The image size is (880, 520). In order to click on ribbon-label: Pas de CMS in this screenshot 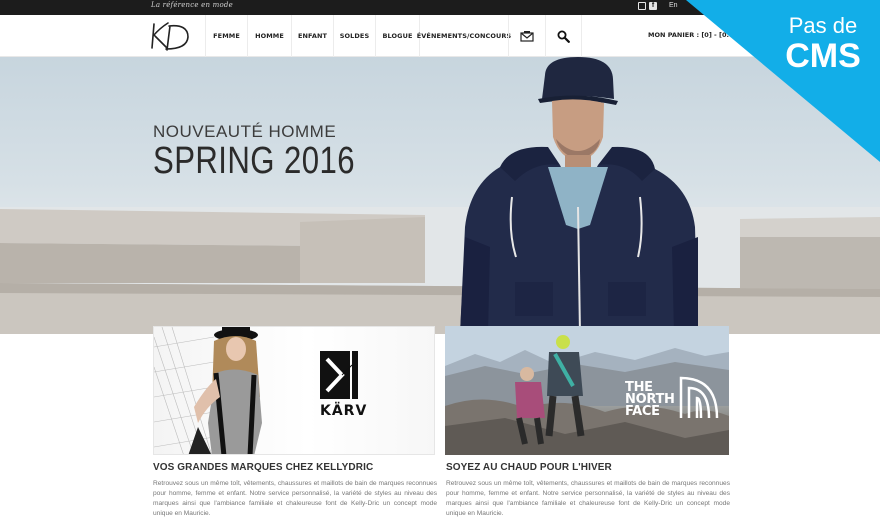, I will do `click(823, 44)`.